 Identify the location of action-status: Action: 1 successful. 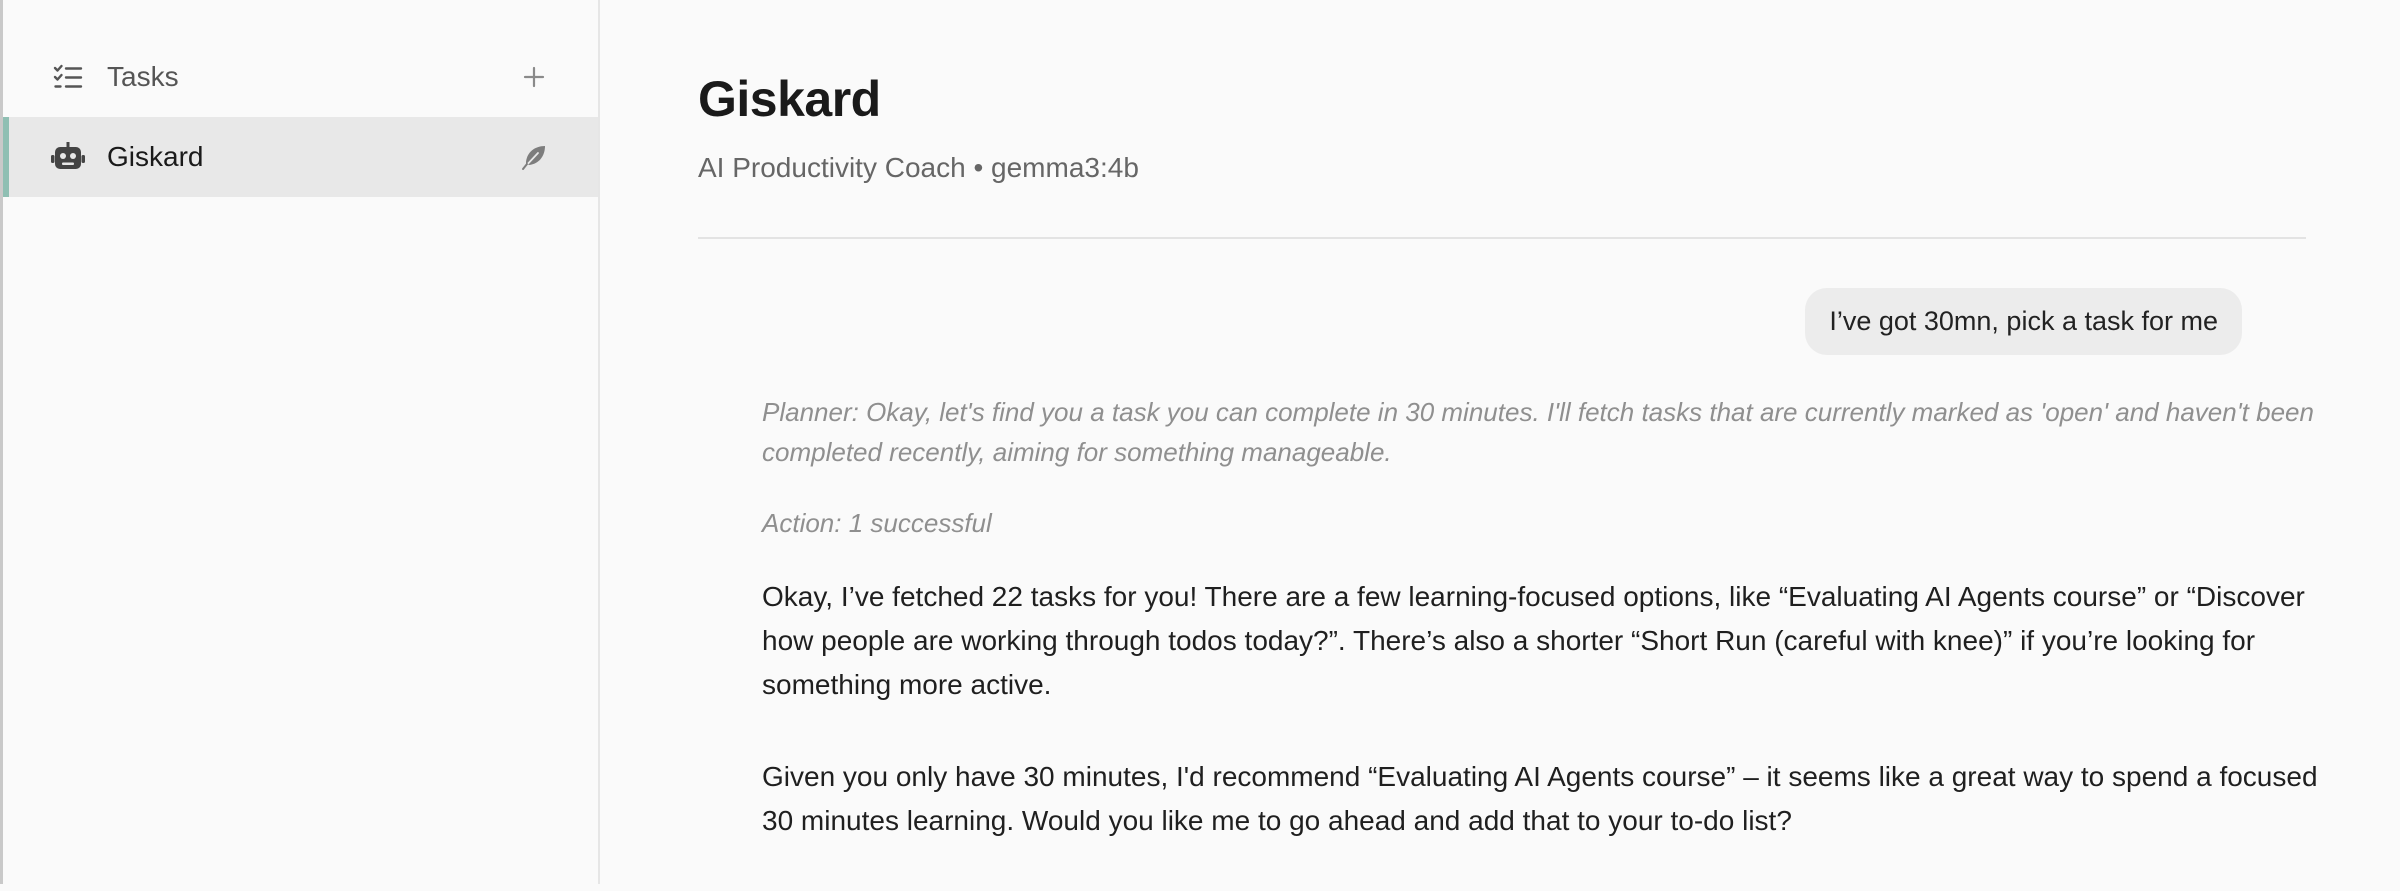
(877, 523).